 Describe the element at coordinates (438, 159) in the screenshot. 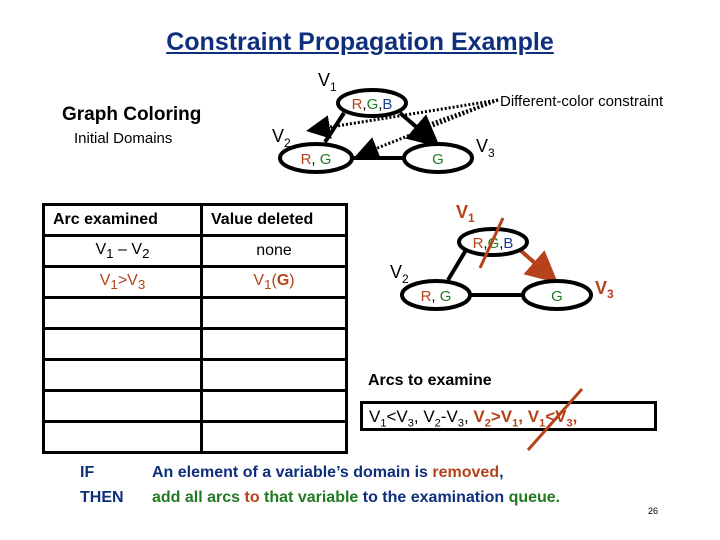

I see `node-v3-domain: G` at that location.